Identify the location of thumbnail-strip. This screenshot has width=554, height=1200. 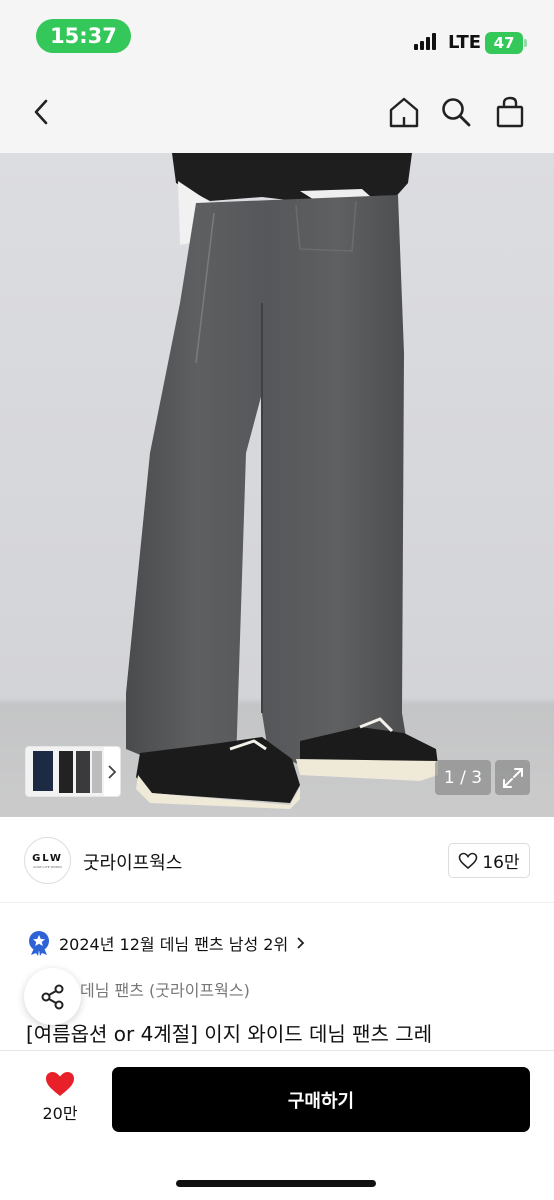
(73, 771).